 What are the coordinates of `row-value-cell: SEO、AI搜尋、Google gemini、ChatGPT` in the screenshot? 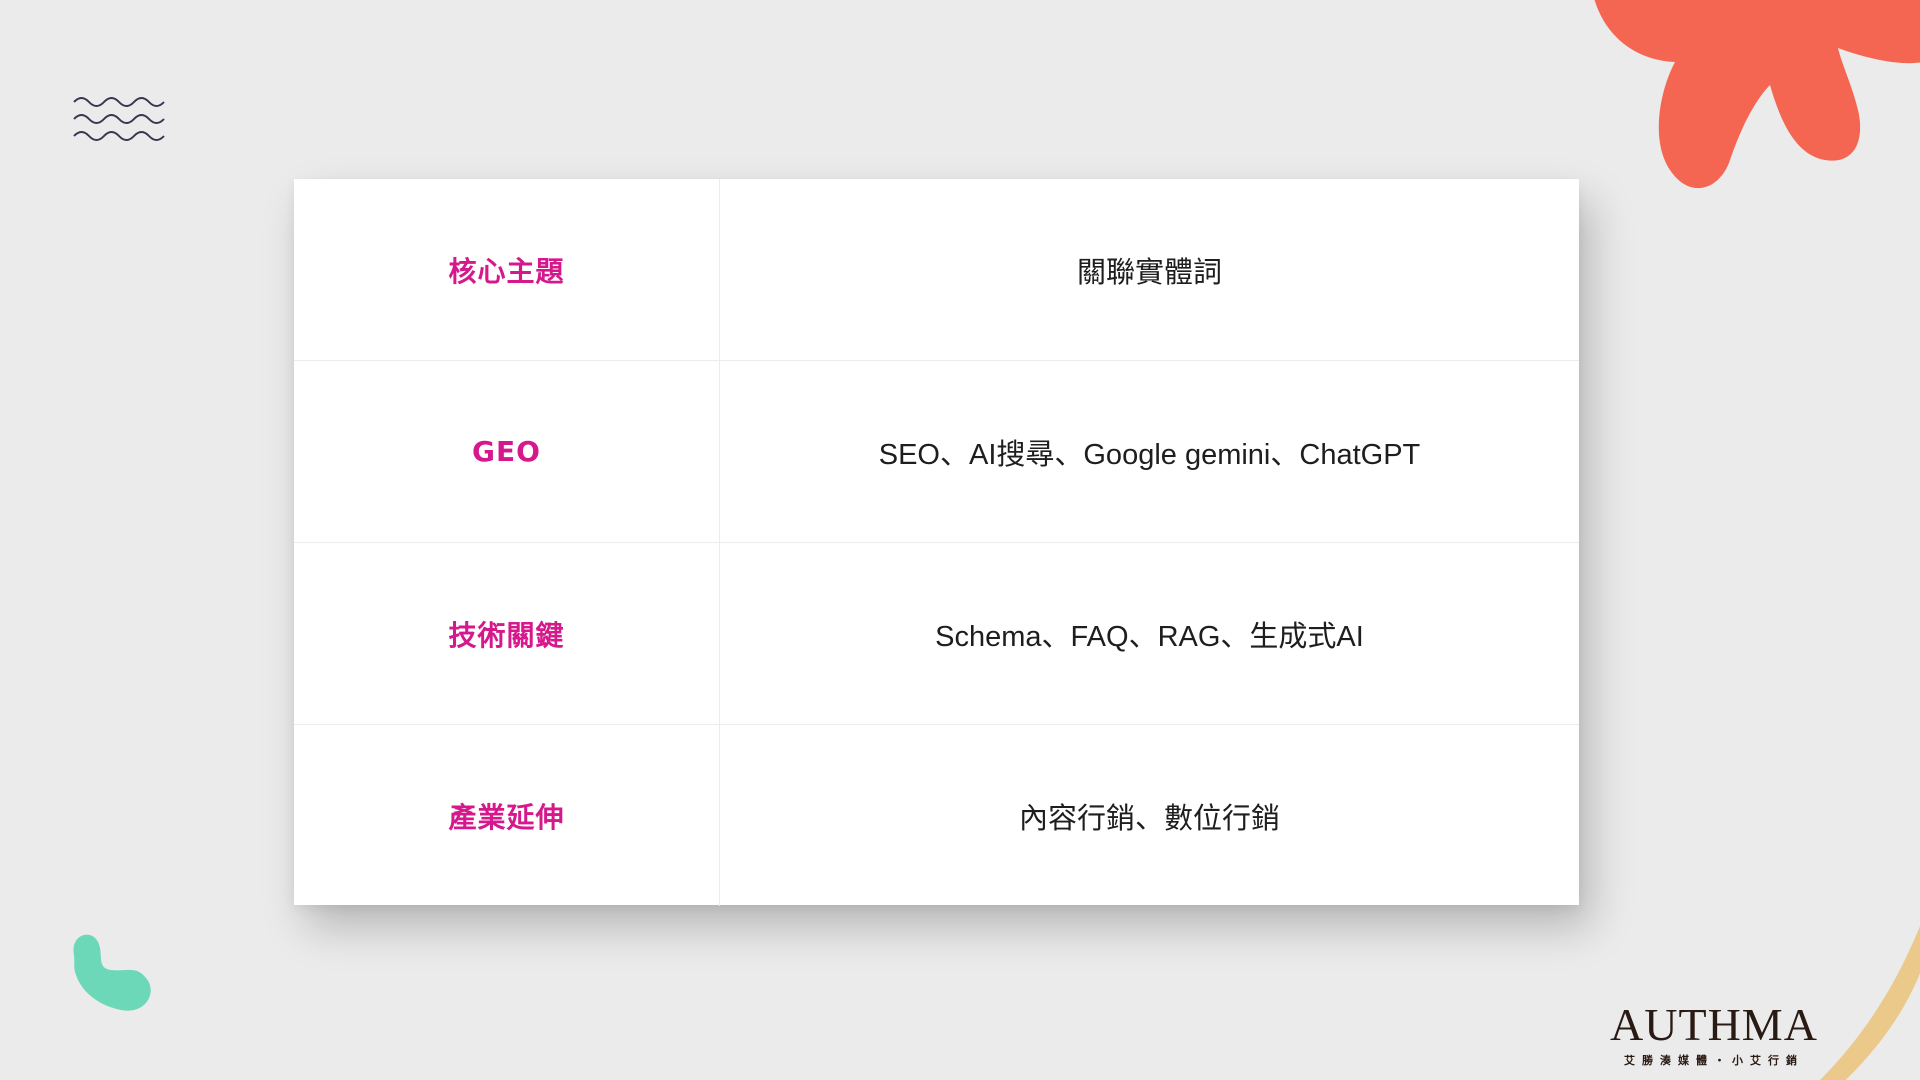 It's located at (1149, 454).